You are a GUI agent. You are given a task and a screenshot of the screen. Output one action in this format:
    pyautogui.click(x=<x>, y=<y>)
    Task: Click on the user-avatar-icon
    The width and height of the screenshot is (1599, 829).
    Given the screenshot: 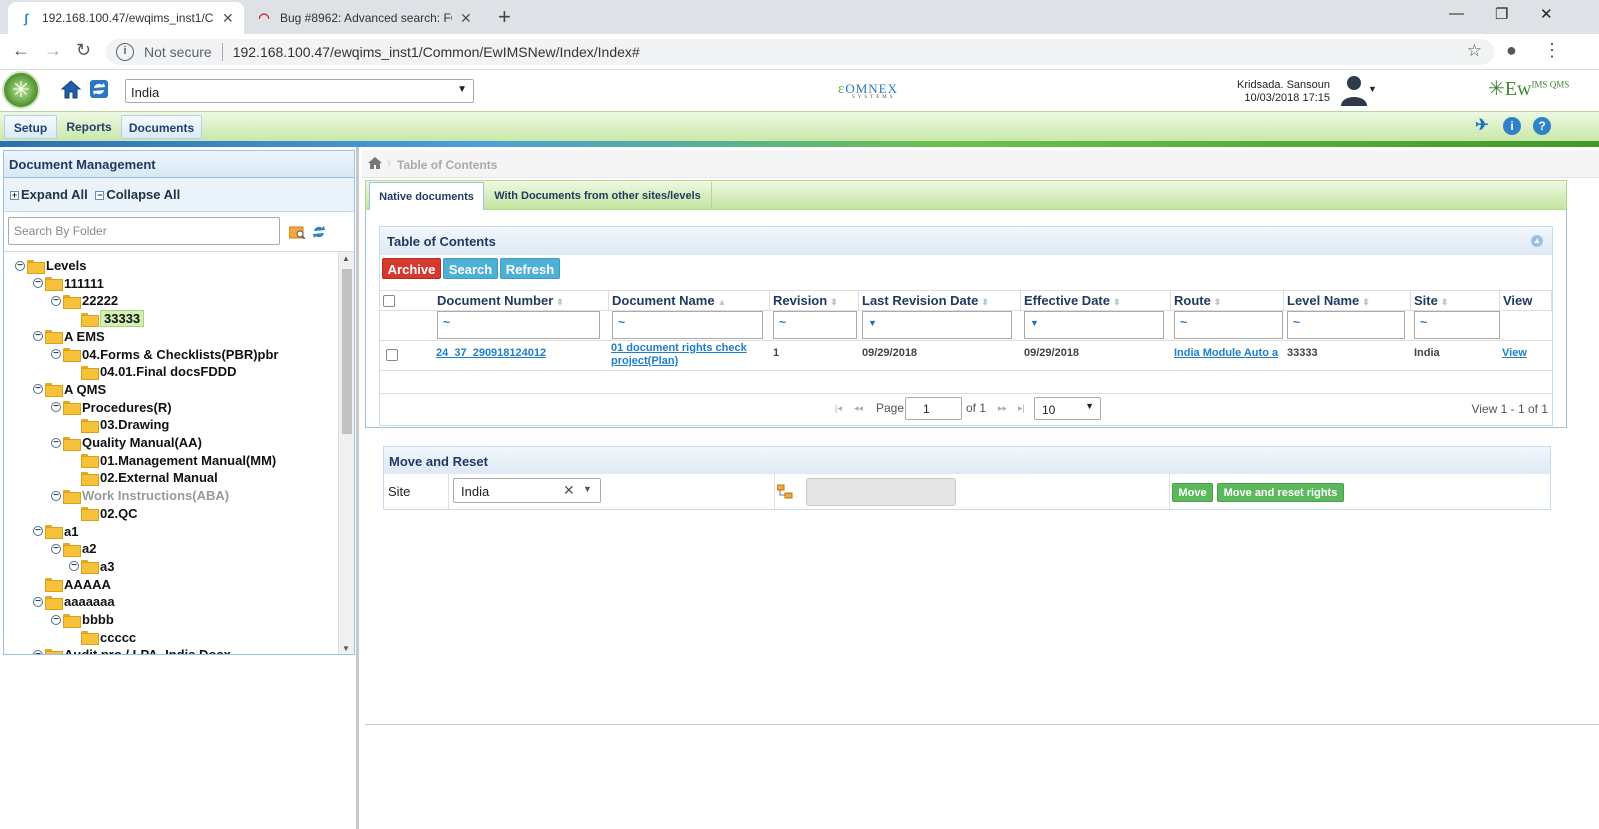 What is the action you would take?
    pyautogui.click(x=1354, y=90)
    